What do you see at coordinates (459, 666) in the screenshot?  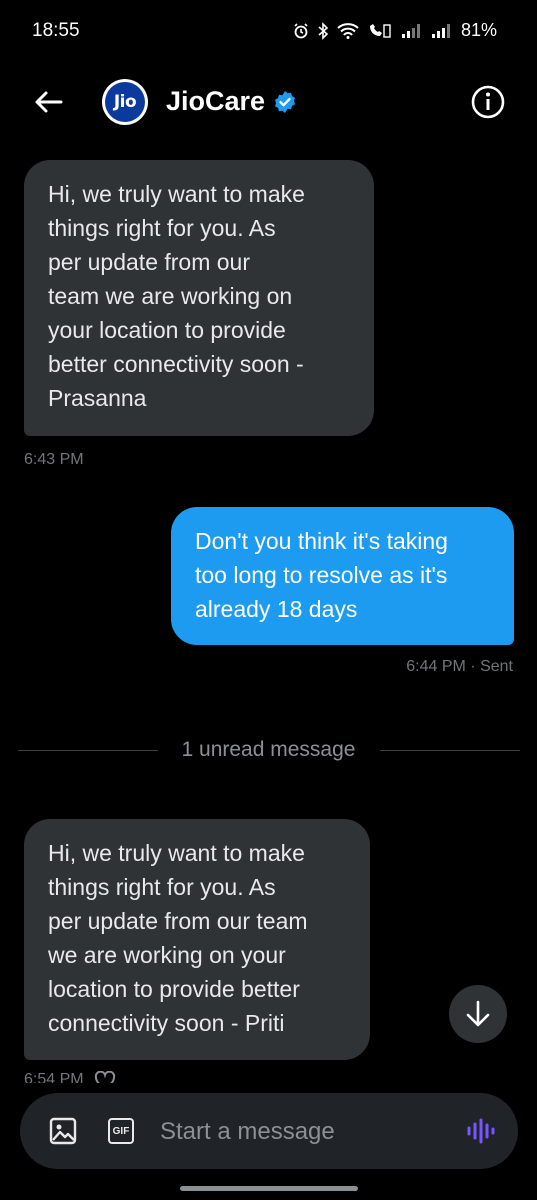 I see `message-timestamp-sent: 6:44 PM · Sent` at bounding box center [459, 666].